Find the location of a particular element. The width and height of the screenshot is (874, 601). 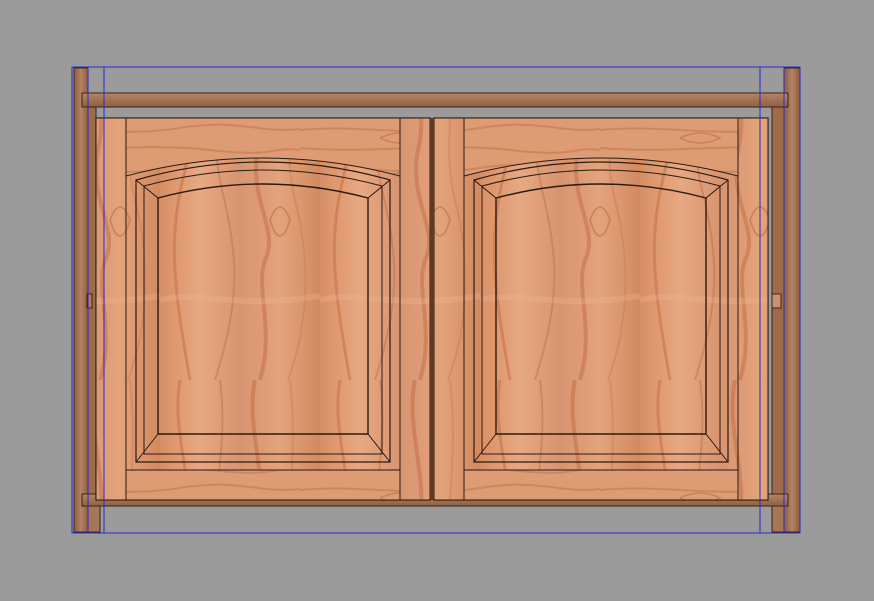

door-center-gap is located at coordinates (432, 309).